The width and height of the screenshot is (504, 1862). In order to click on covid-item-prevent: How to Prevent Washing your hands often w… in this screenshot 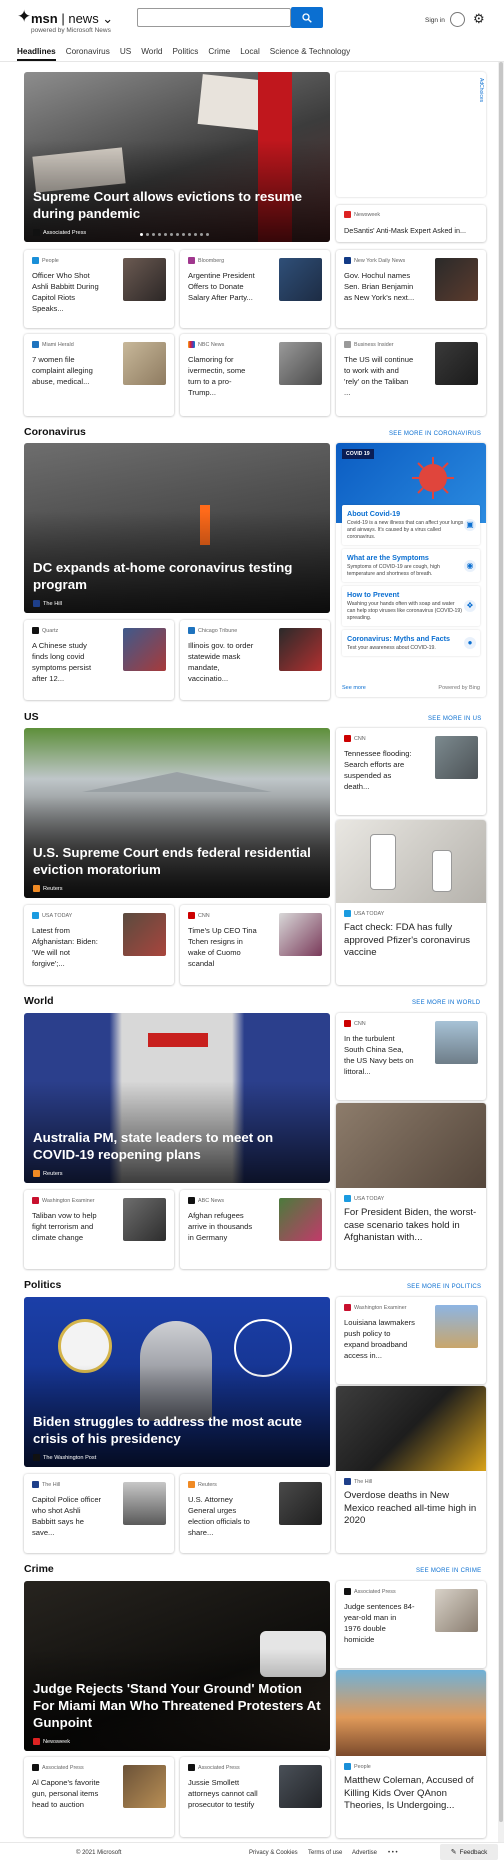, I will do `click(411, 606)`.